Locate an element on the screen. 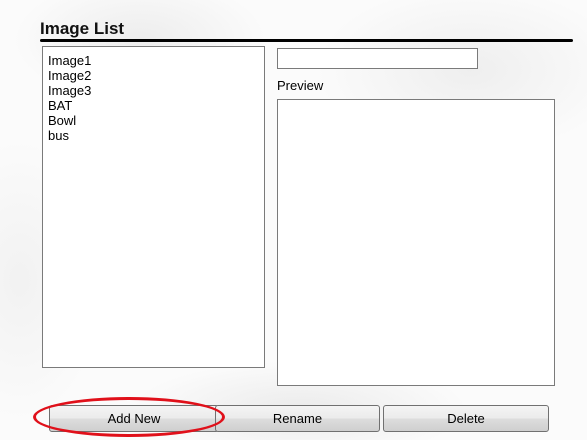 This screenshot has height=440, width=587. list-item: bus is located at coordinates (156, 135).